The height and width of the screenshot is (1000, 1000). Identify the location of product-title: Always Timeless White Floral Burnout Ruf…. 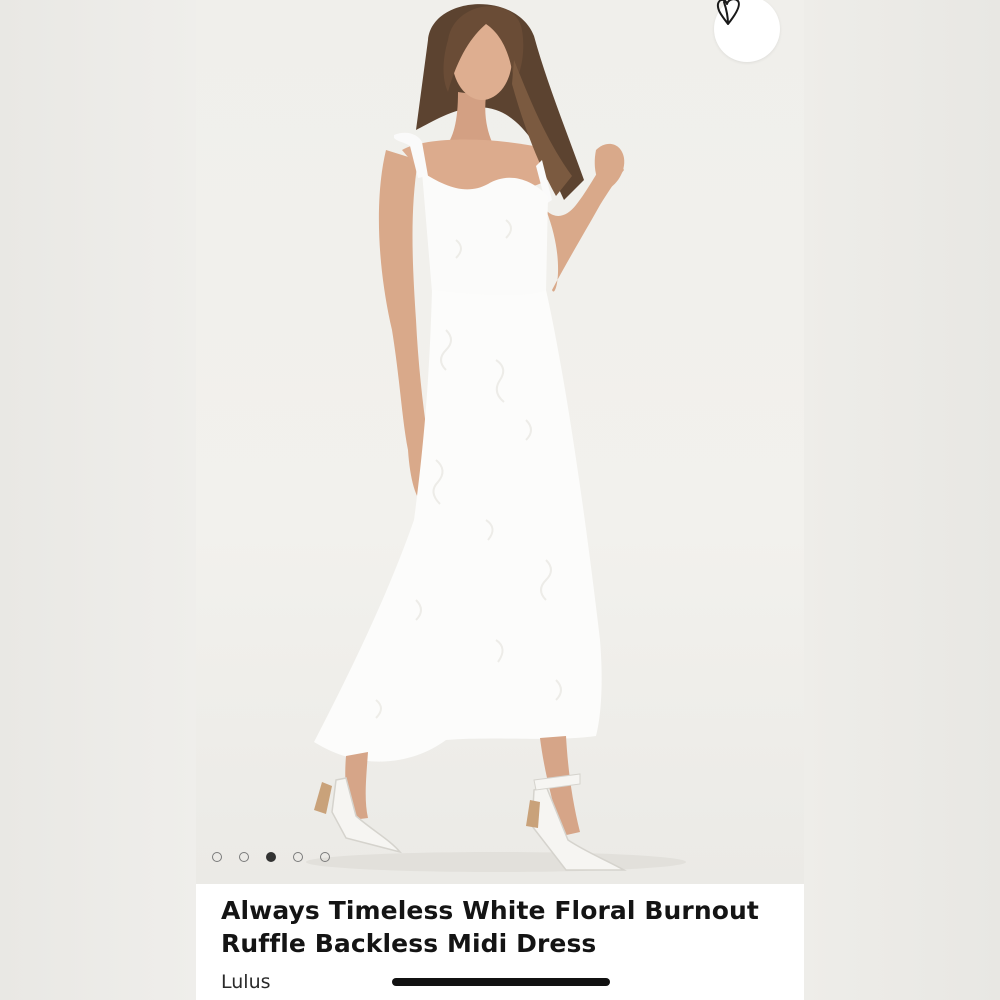
(501, 927).